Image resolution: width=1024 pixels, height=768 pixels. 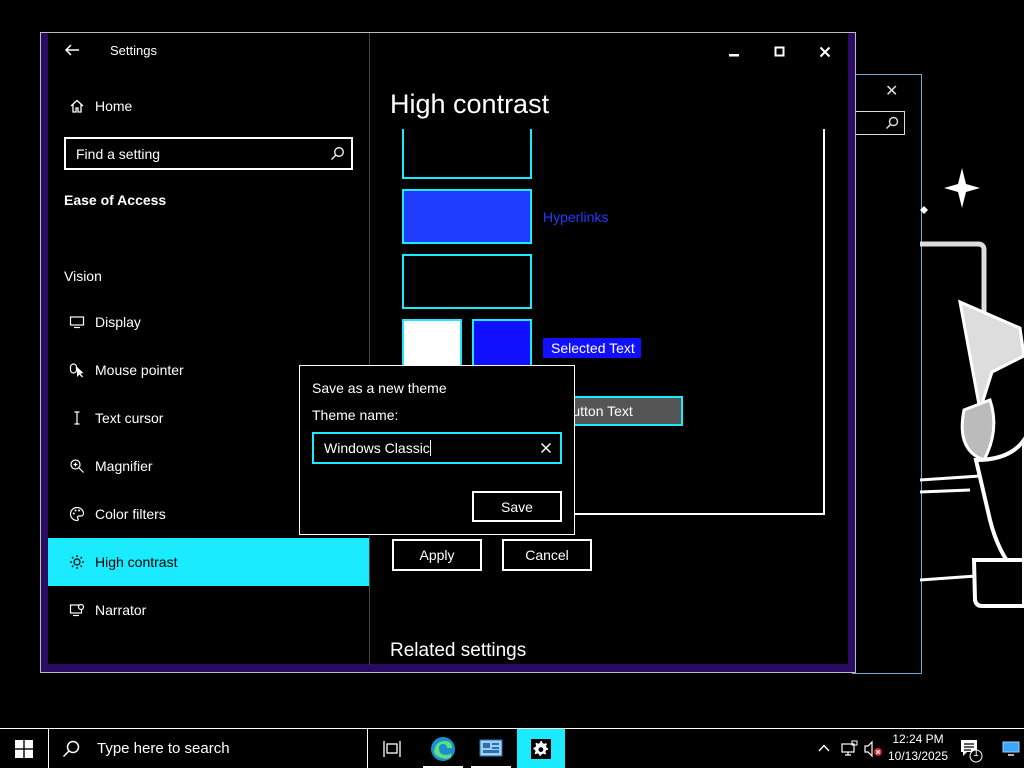 What do you see at coordinates (517, 506) in the screenshot?
I see `save-button: Save` at bounding box center [517, 506].